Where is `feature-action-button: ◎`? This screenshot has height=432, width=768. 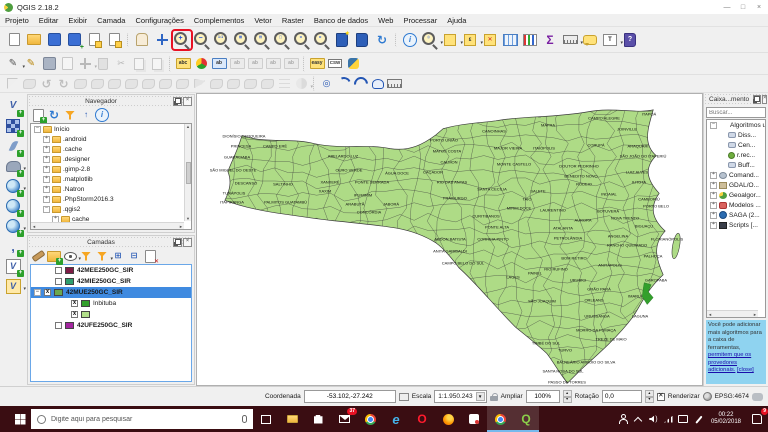 feature-action-button: ◎ is located at coordinates (430, 40).